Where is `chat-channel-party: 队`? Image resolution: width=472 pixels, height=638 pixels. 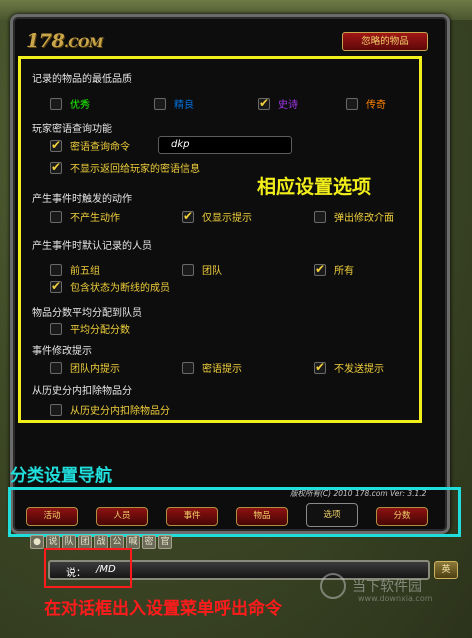
chat-channel-party: 队 is located at coordinates (69, 542).